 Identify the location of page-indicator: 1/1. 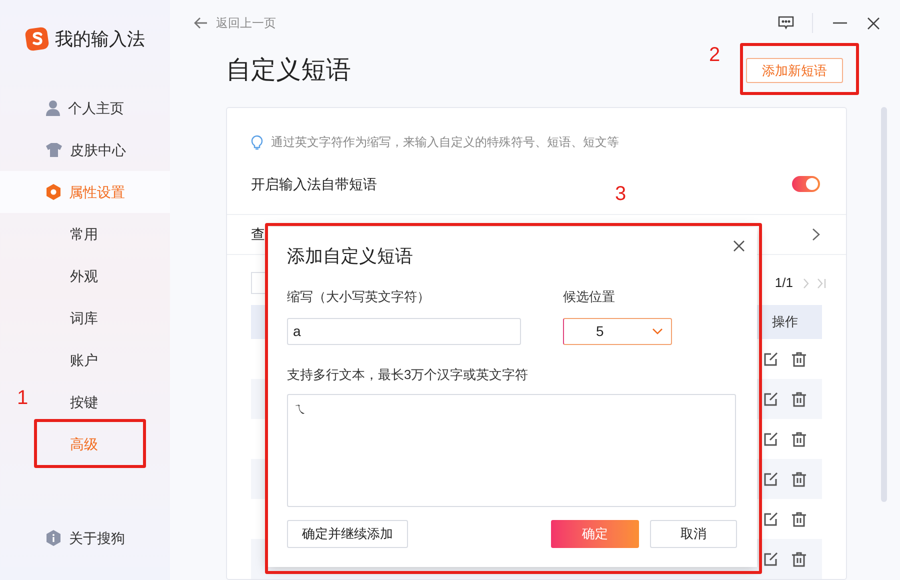
(783, 283).